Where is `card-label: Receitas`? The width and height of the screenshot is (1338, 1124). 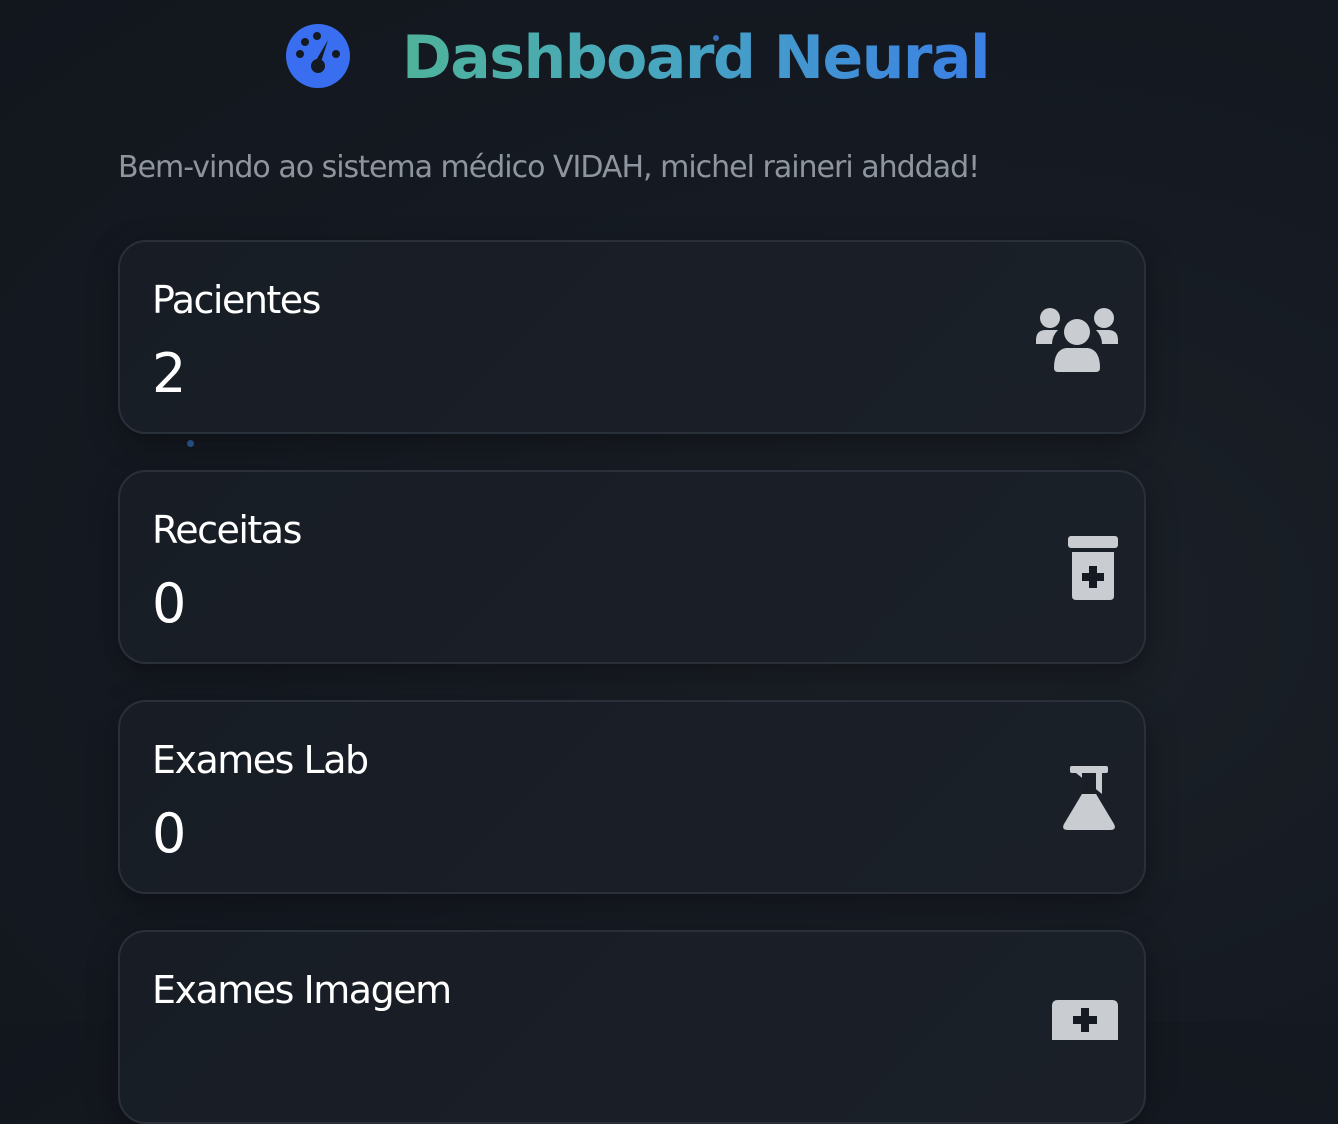 card-label: Receitas is located at coordinates (227, 530).